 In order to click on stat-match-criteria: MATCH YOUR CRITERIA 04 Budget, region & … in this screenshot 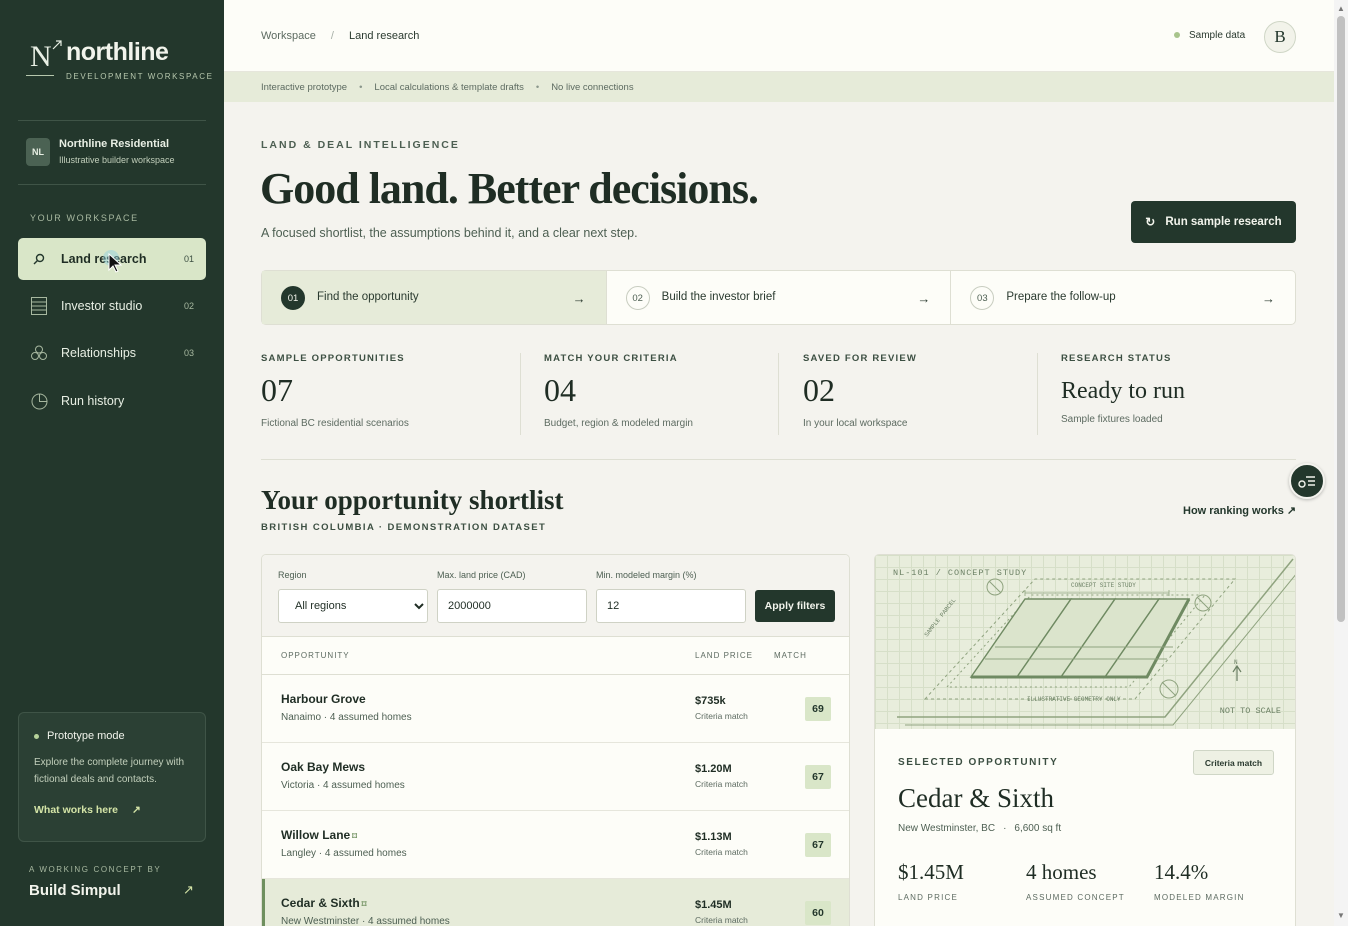, I will do `click(618, 394)`.